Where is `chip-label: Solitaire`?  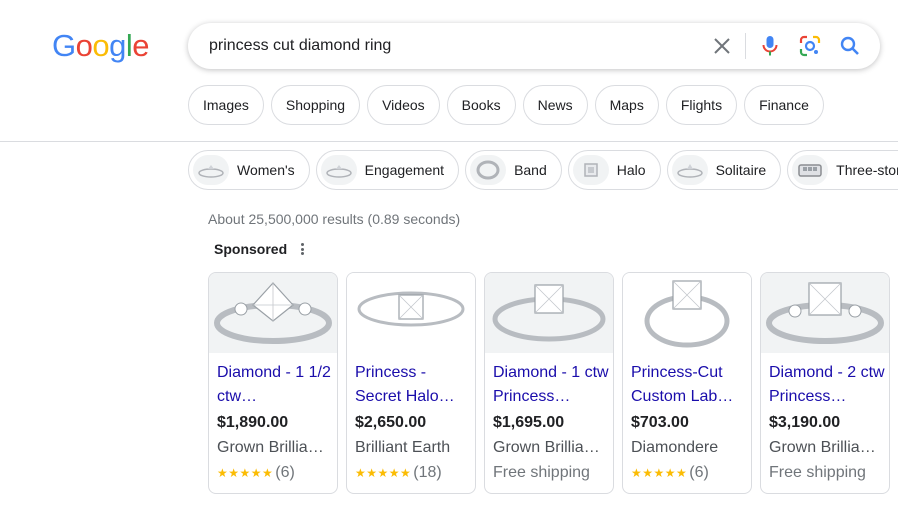 chip-label: Solitaire is located at coordinates (741, 170).